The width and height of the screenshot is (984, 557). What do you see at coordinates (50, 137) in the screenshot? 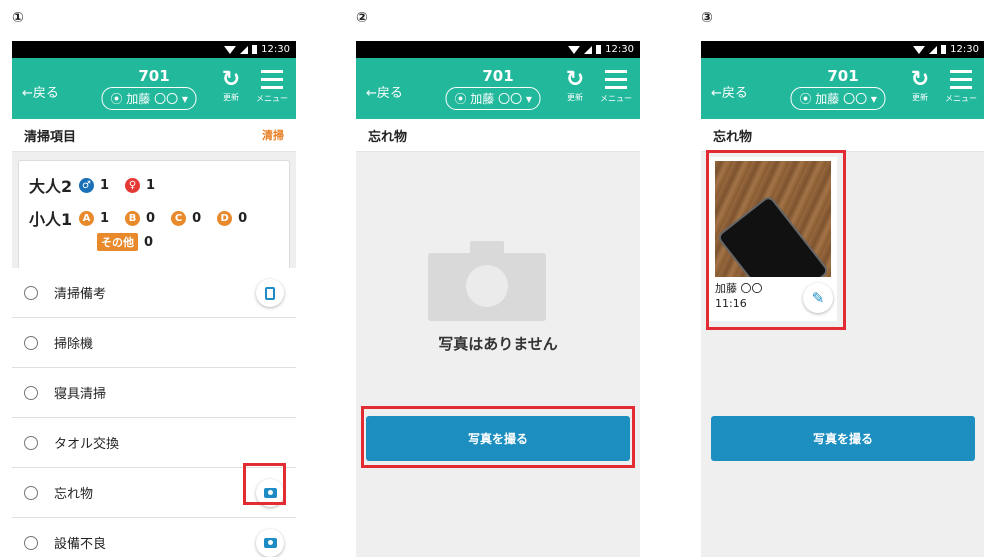
I see `section-title: 清掃項目` at bounding box center [50, 137].